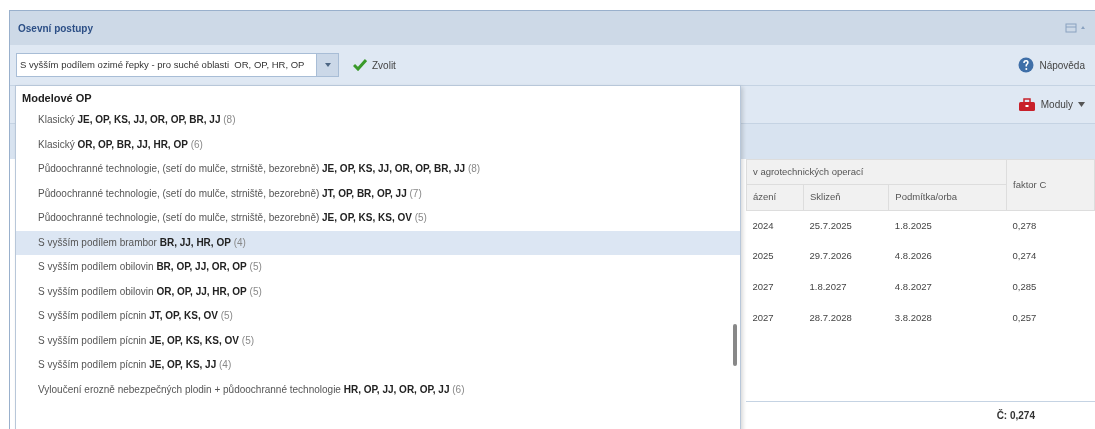 The width and height of the screenshot is (1095, 429). Describe the element at coordinates (378, 316) in the screenshot. I see `option-item: S vyšším podílem pícnin JT, OP, KS, OV (5)` at that location.